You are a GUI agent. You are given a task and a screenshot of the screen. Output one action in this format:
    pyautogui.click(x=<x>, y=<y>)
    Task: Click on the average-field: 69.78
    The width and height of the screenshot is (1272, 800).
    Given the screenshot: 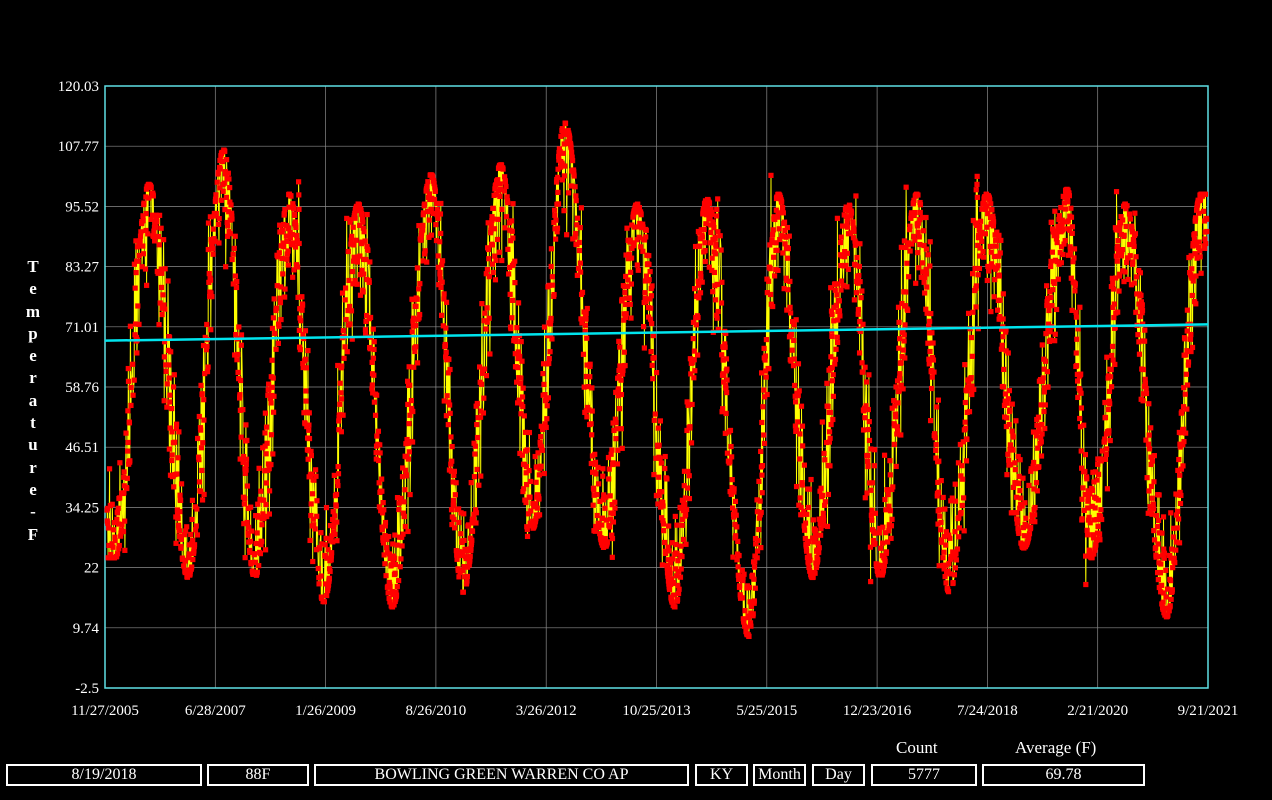 What is the action you would take?
    pyautogui.click(x=1063, y=775)
    